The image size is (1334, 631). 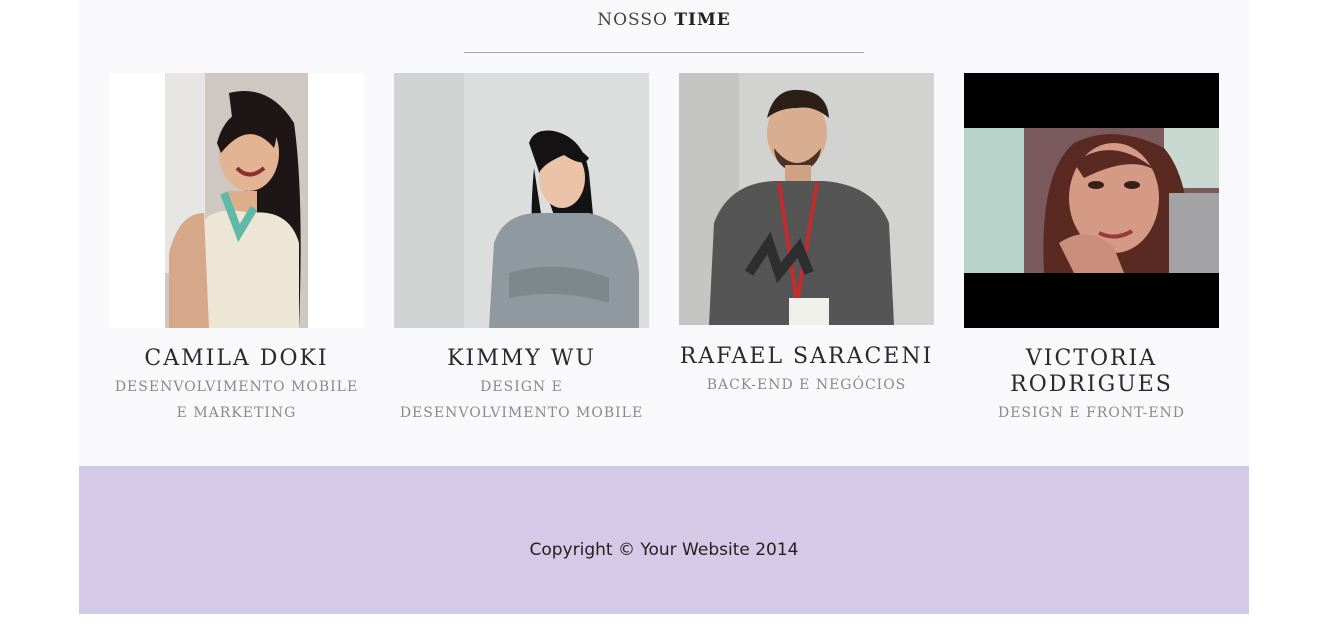 What do you see at coordinates (664, 550) in the screenshot?
I see `copyright-text: Copyright © Your Website 2014` at bounding box center [664, 550].